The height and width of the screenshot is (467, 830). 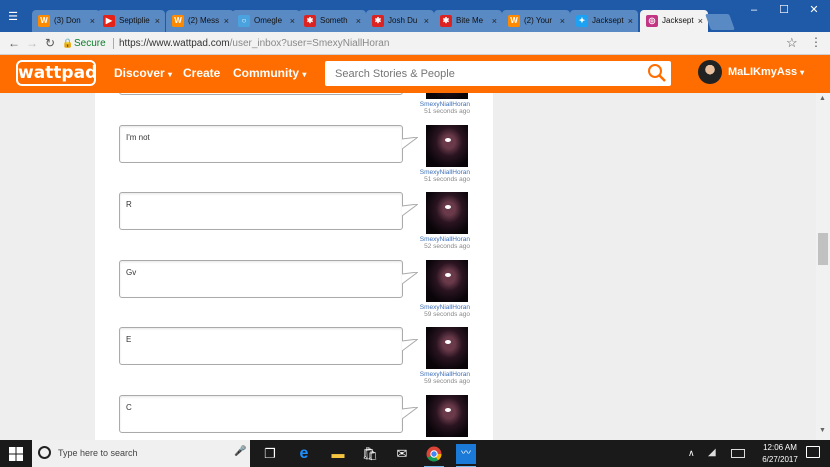 What do you see at coordinates (261, 94) in the screenshot?
I see `message-bubble` at bounding box center [261, 94].